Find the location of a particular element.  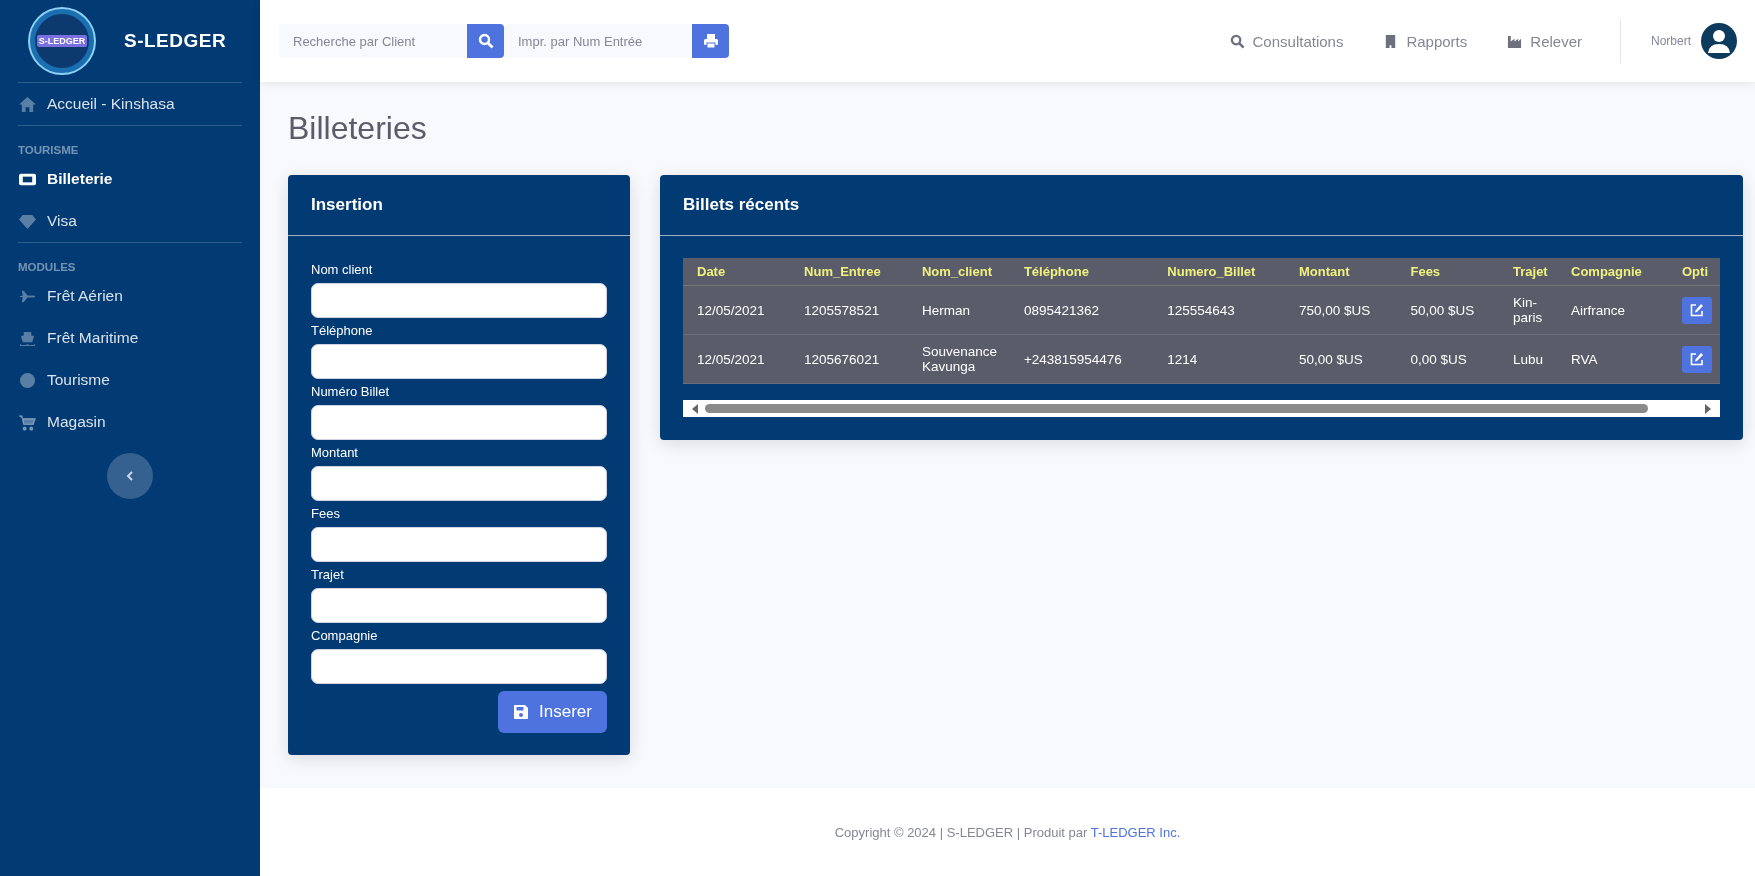

chevron-left-icon is located at coordinates (130, 476).